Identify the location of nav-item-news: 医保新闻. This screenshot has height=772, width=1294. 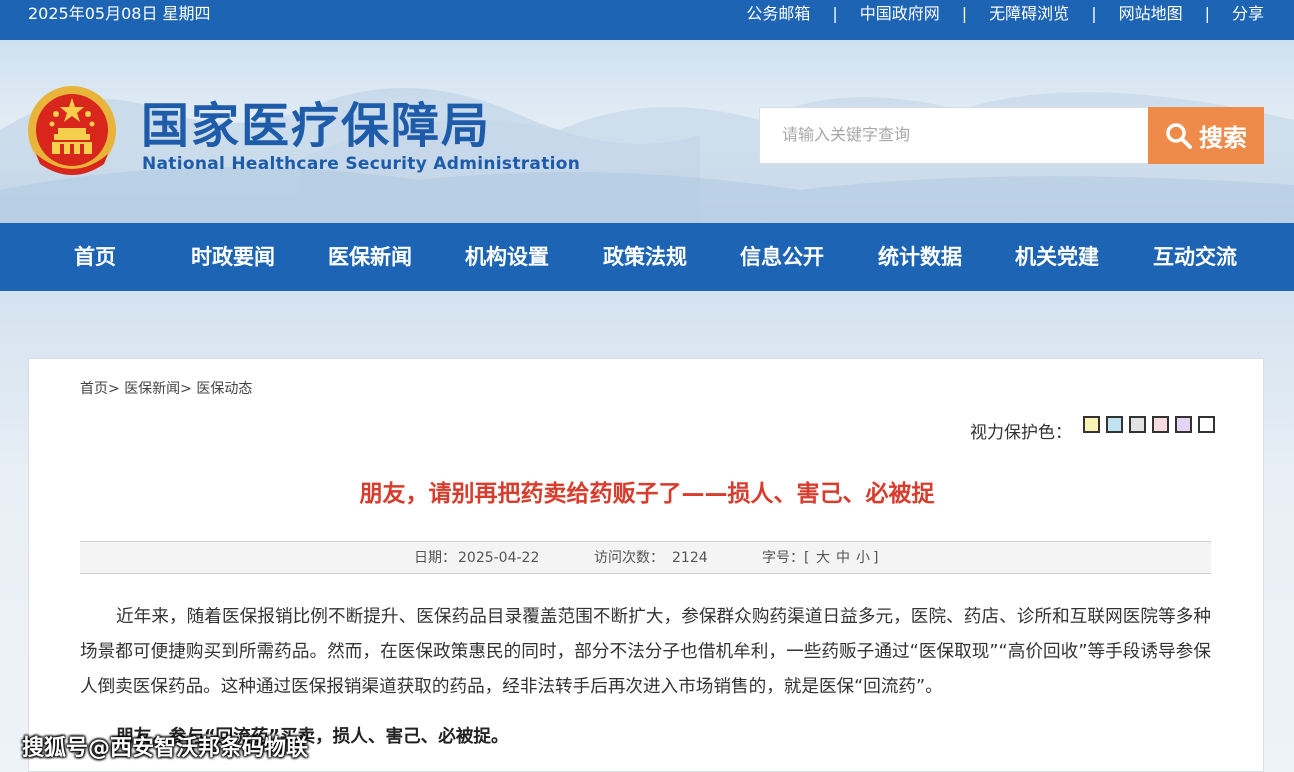
(370, 257).